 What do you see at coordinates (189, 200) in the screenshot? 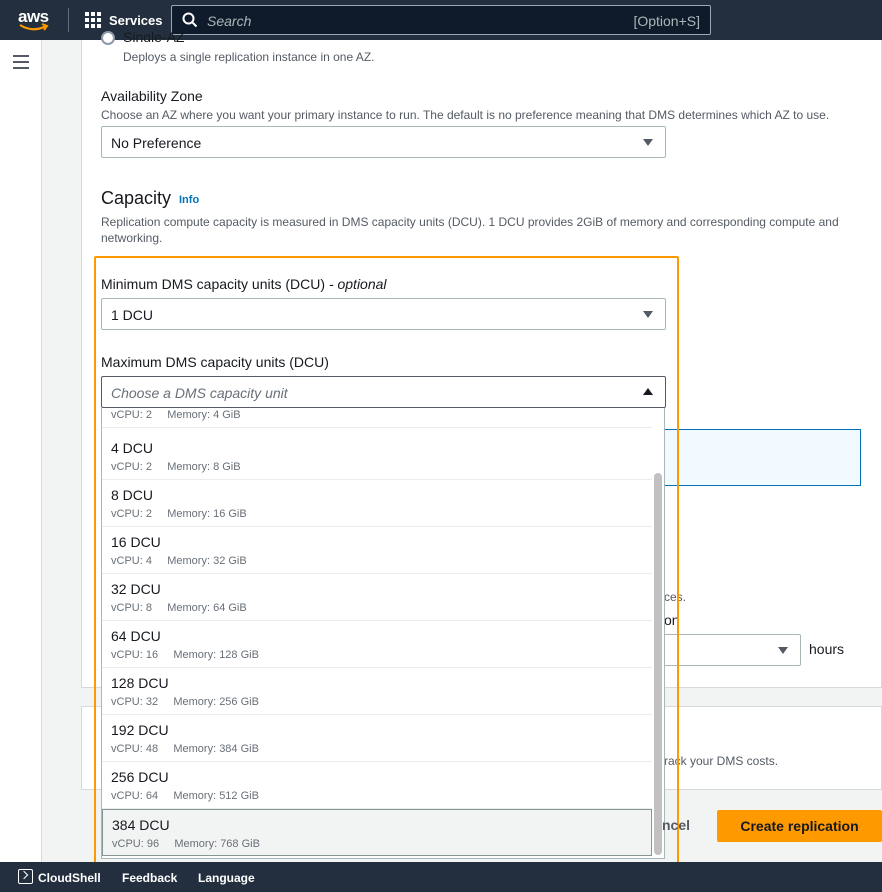
I see `capacity-info-link: Info` at bounding box center [189, 200].